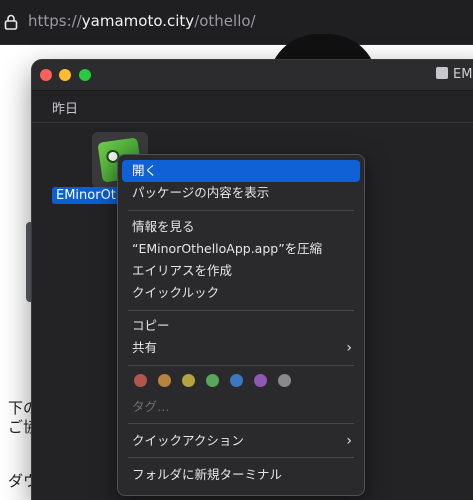 Image resolution: width=473 pixels, height=500 pixels. Describe the element at coordinates (164, 380) in the screenshot. I see `tag-orange-dot` at that location.